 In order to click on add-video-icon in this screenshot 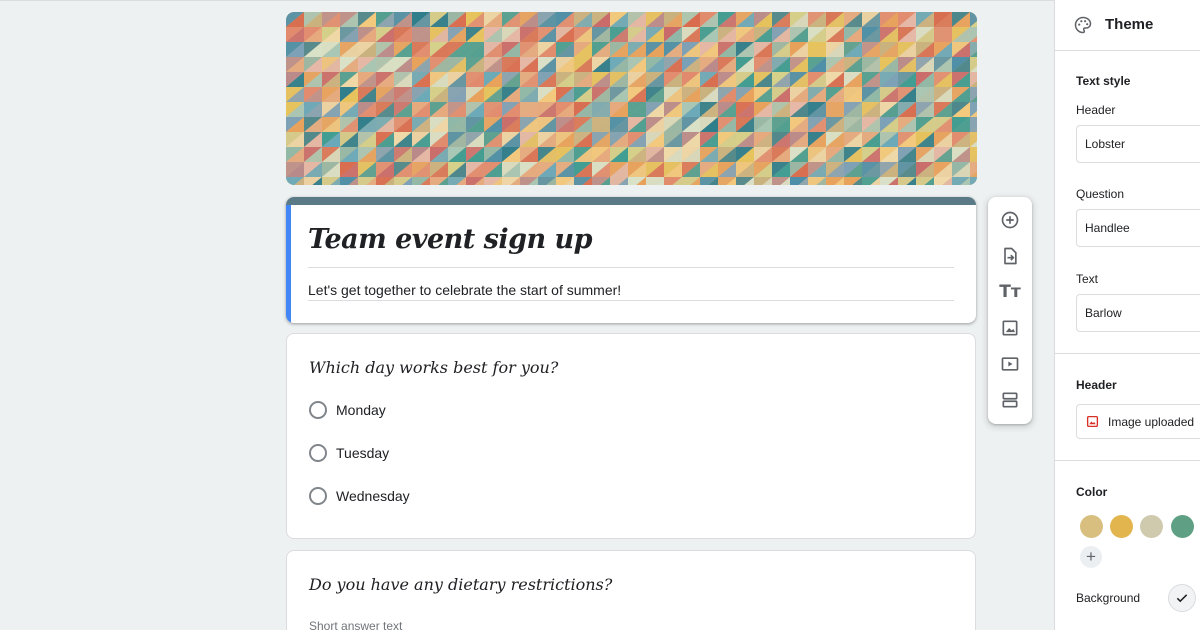, I will do `click(1010, 364)`.